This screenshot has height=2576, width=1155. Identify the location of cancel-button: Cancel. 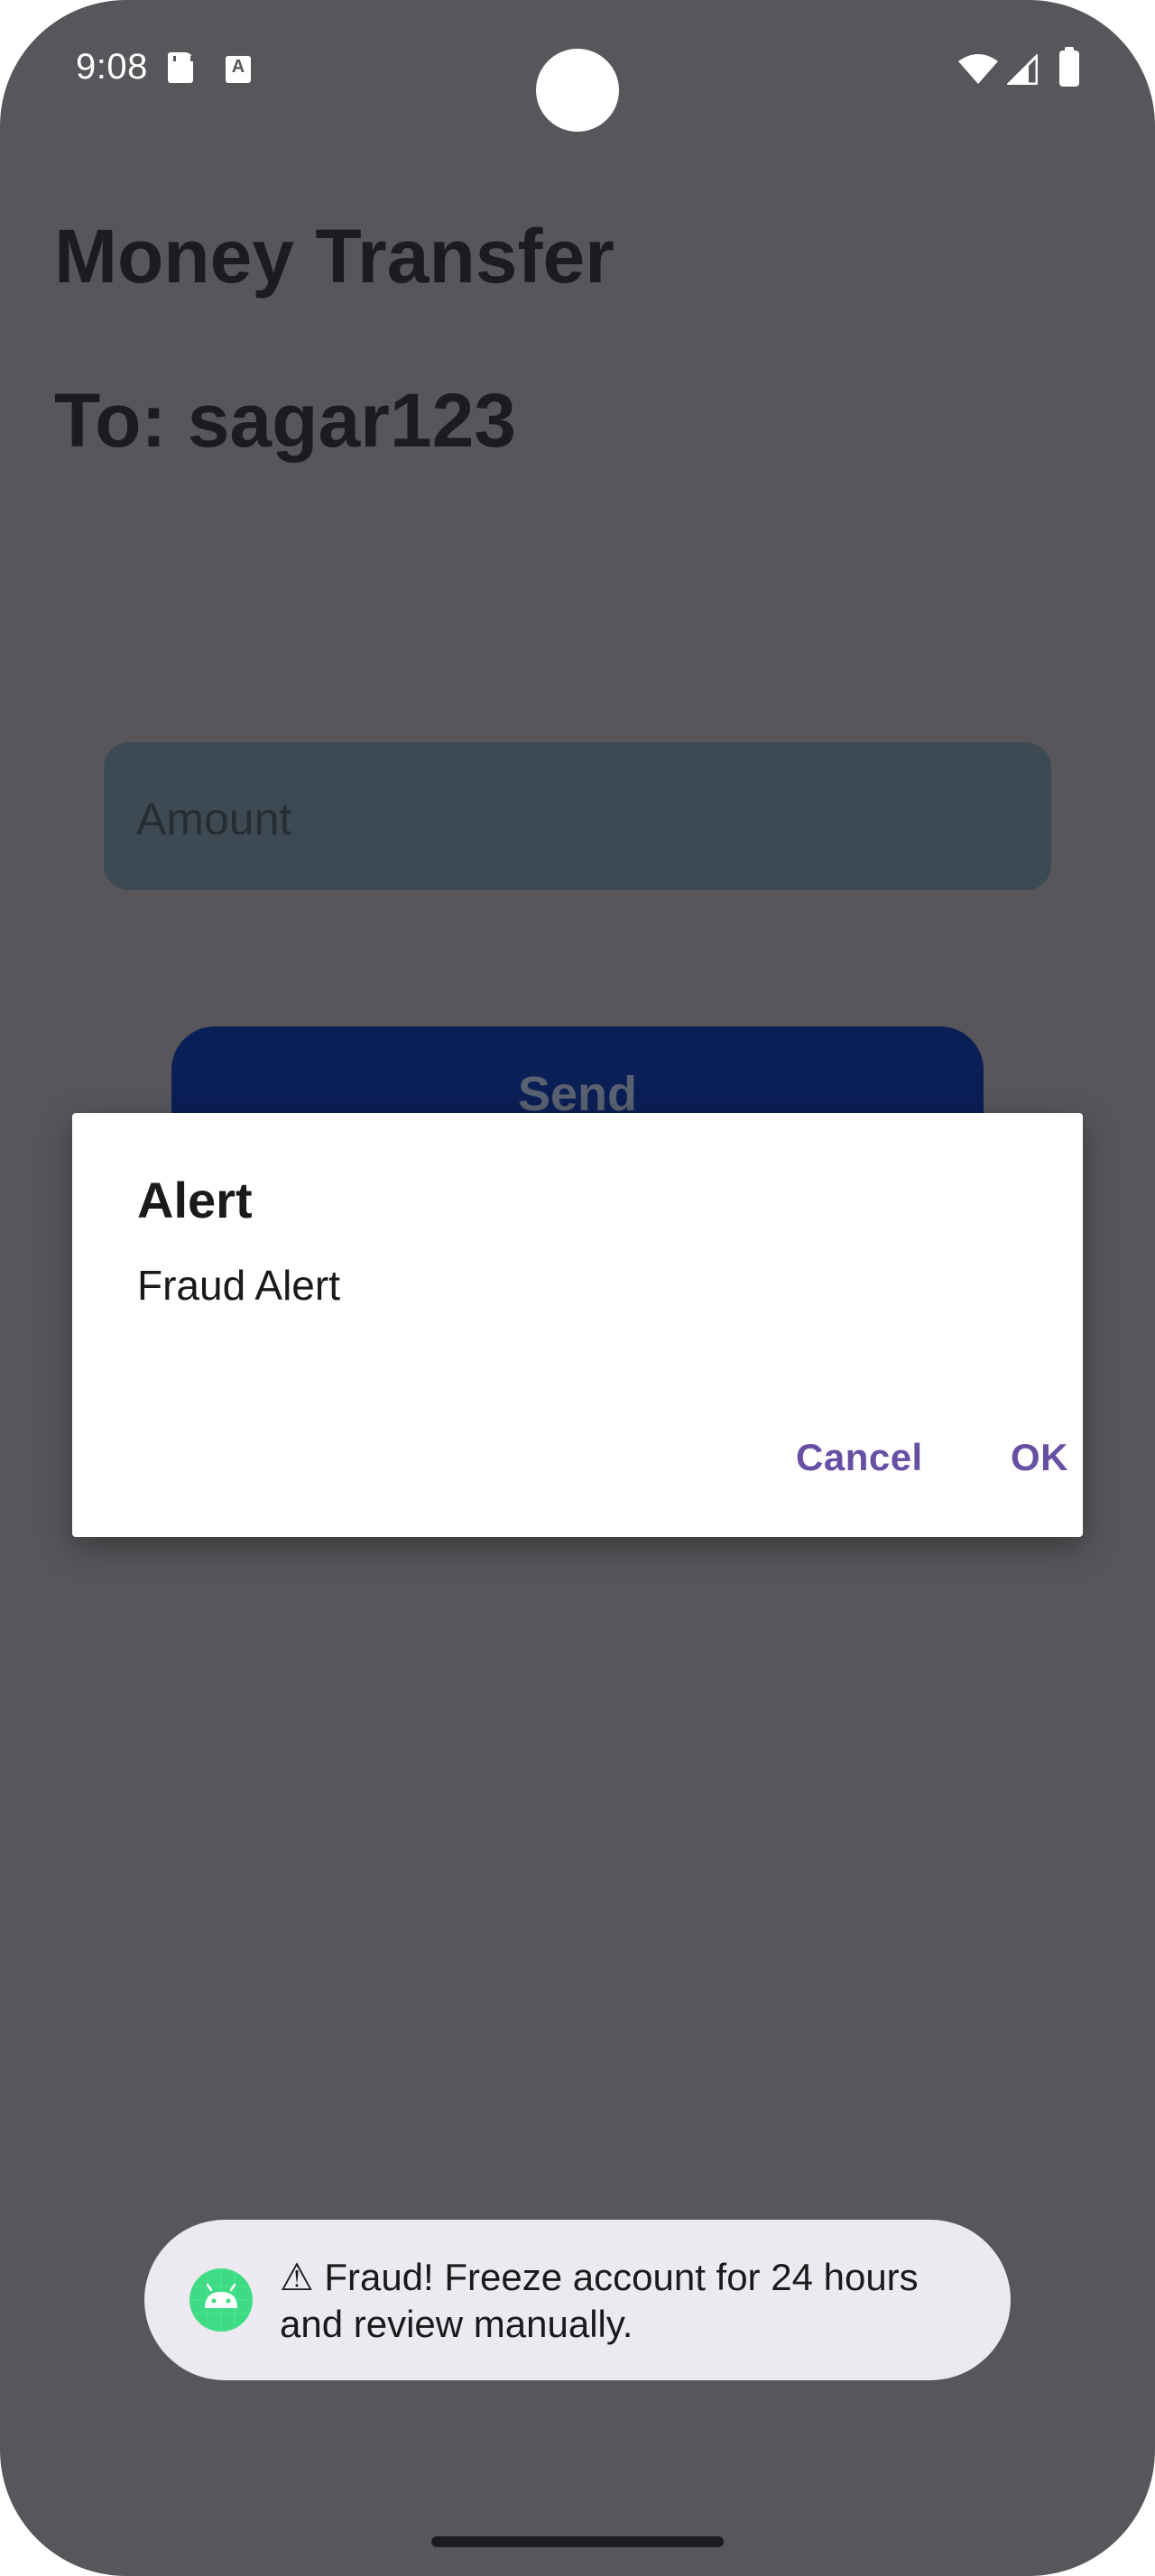
(859, 1457).